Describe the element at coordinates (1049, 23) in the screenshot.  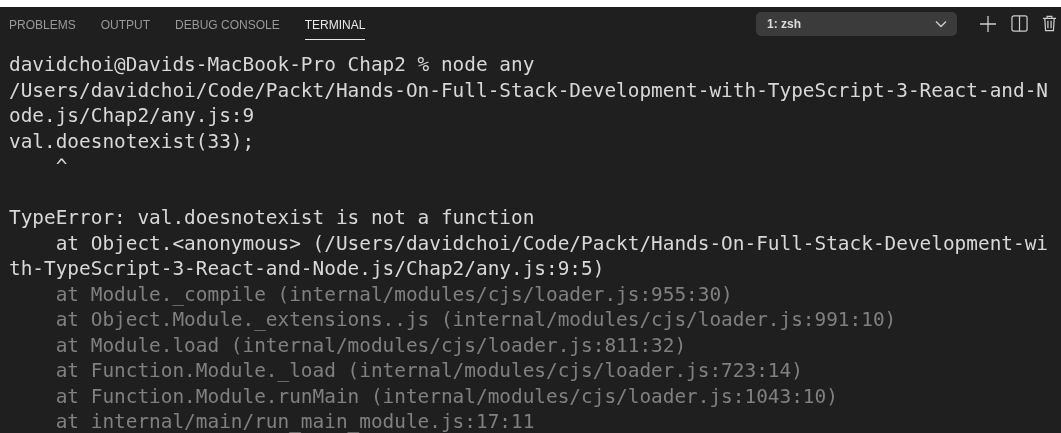
I see `trash-icon` at that location.